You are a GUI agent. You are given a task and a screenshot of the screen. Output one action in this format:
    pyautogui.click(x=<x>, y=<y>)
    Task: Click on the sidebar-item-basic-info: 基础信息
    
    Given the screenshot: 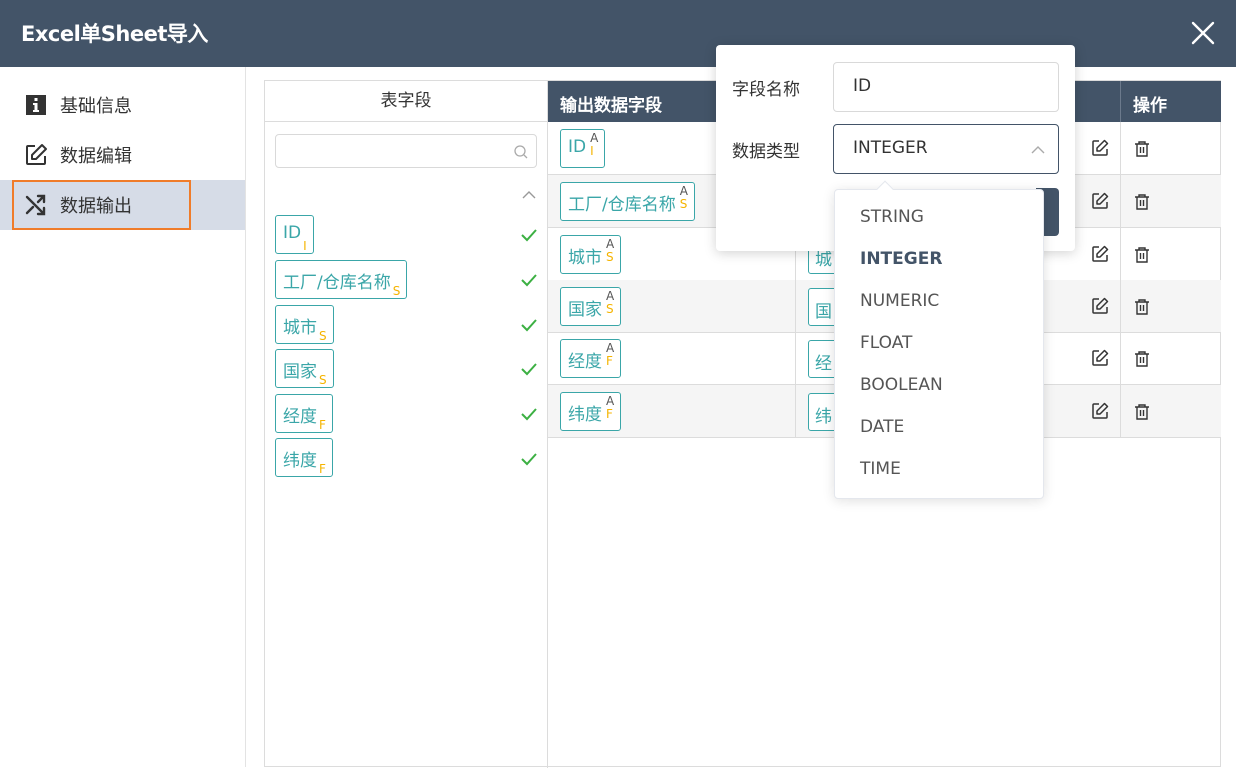 What is the action you would take?
    pyautogui.click(x=122, y=105)
    